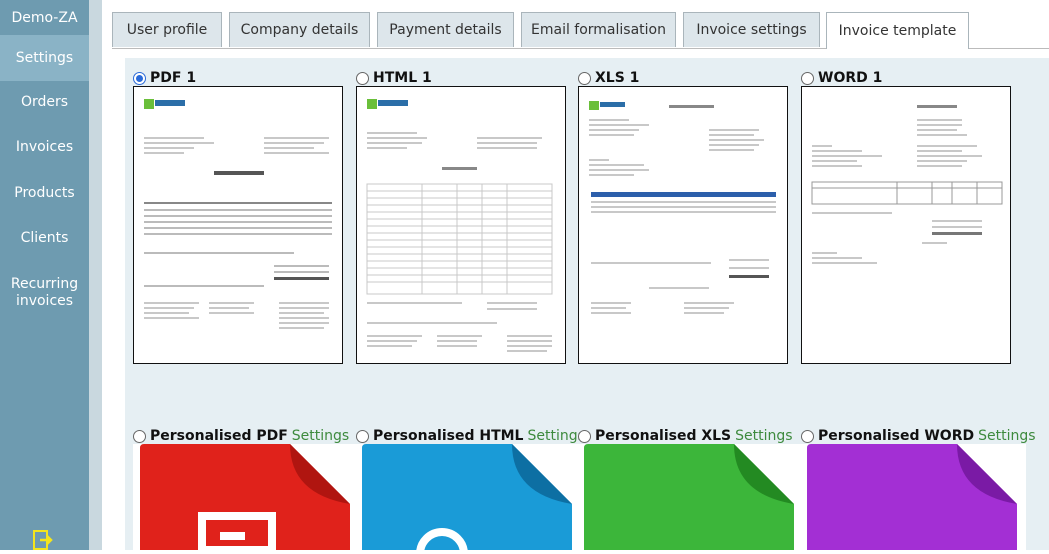 This screenshot has width=1049, height=554. Describe the element at coordinates (44, 293) in the screenshot. I see `sidebar-item-recurring-invoices: Recurring invoices` at that location.